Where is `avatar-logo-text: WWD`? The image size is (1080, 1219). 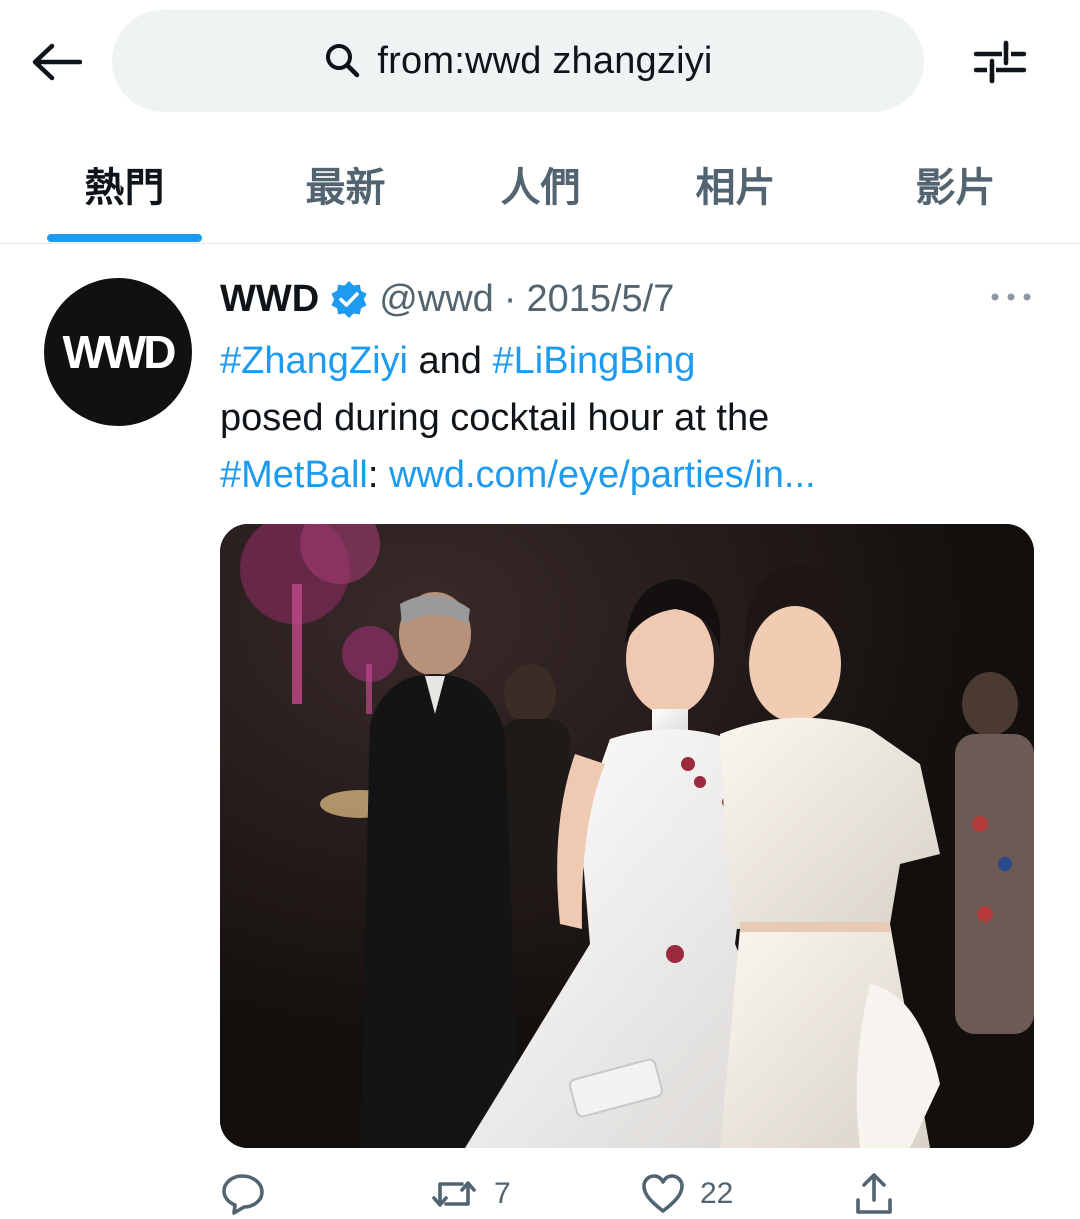
avatar-logo-text: WWD is located at coordinates (119, 352).